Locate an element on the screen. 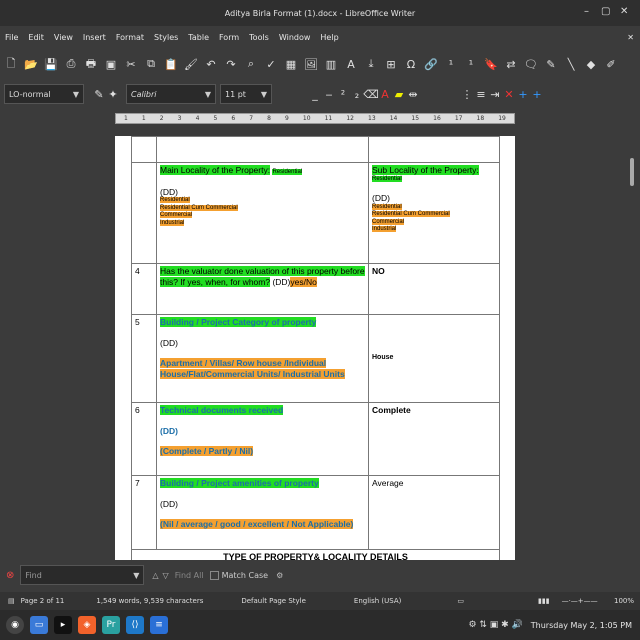 This screenshot has height=640, width=640. start-menu-icon: ◉ is located at coordinates (15, 625).